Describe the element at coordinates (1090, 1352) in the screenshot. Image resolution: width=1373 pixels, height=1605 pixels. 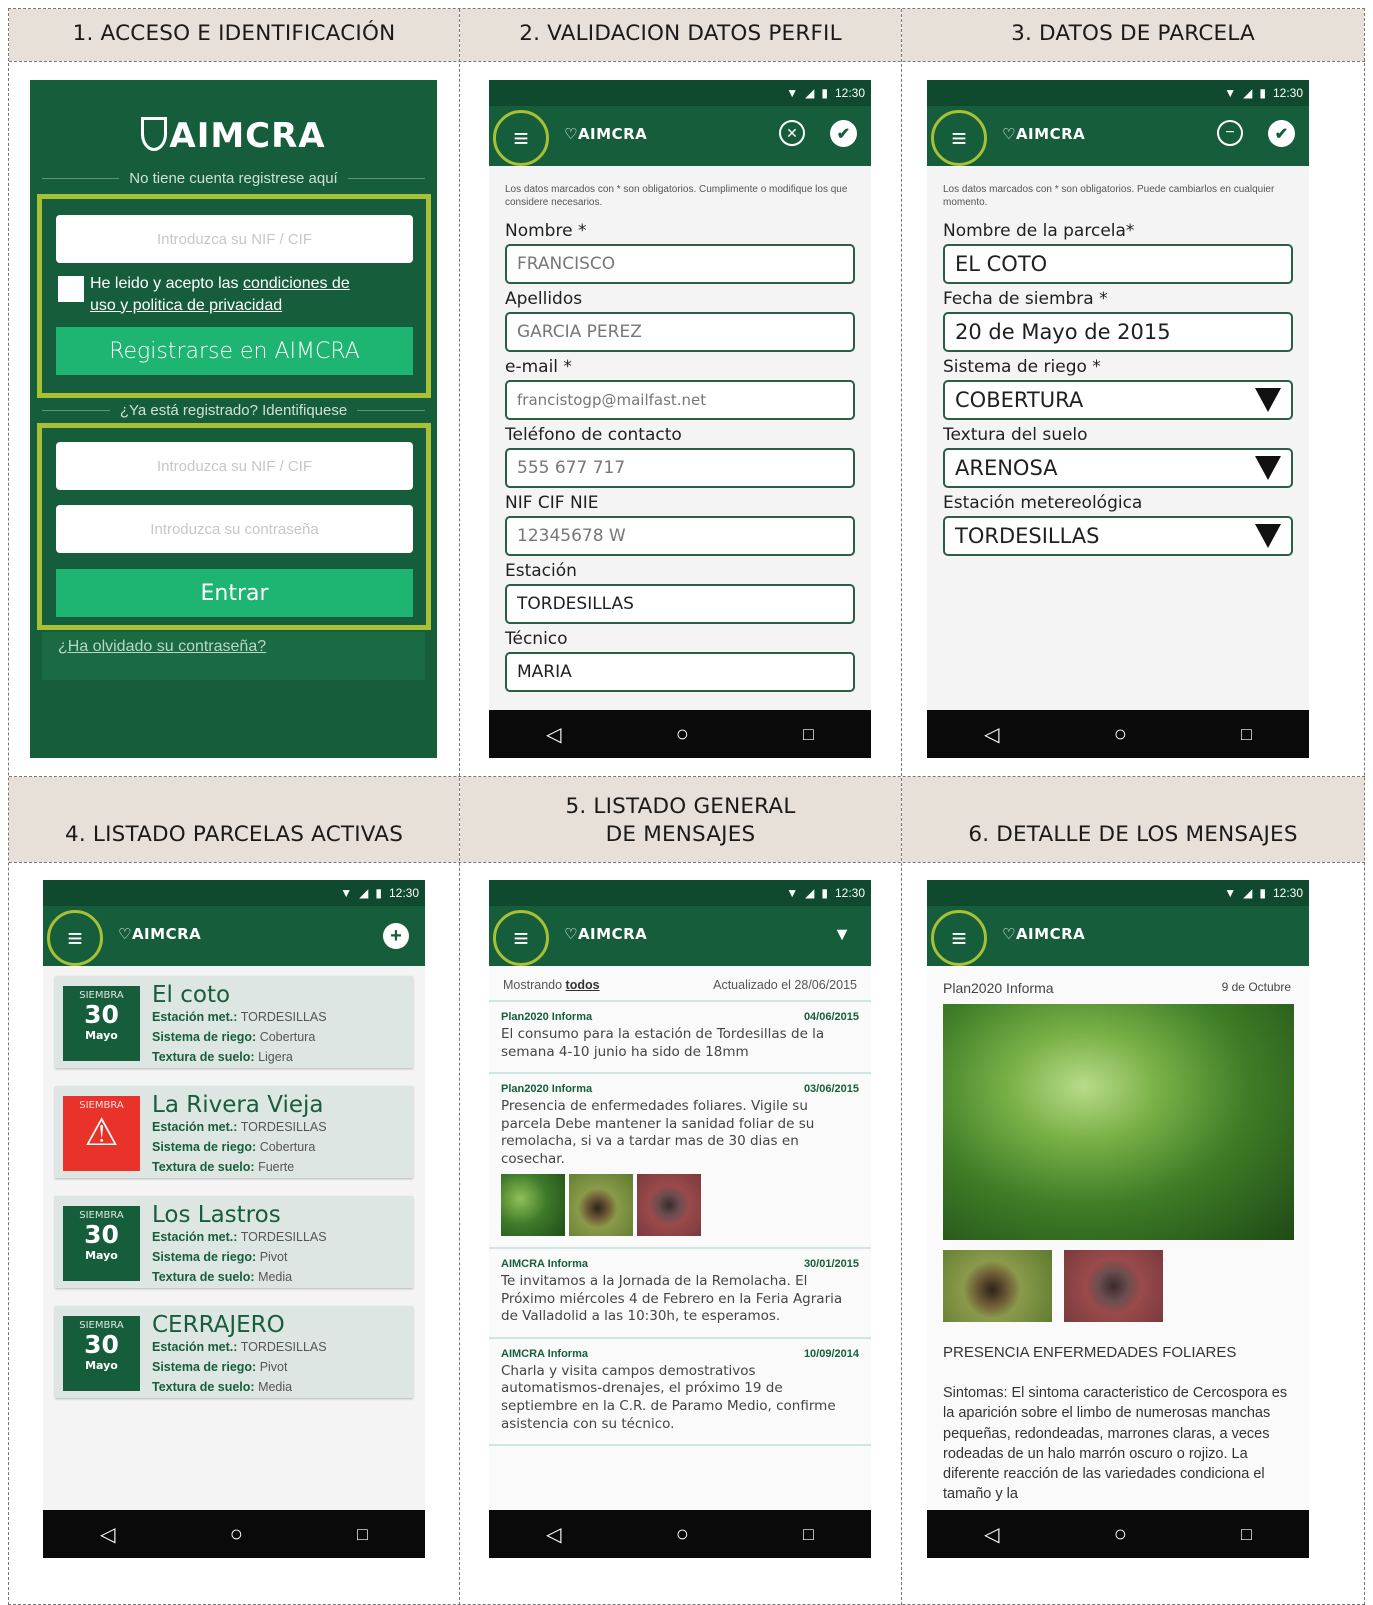
I see `detail-title: PRESENCIA ENFERMEDADES FOLIARES` at that location.